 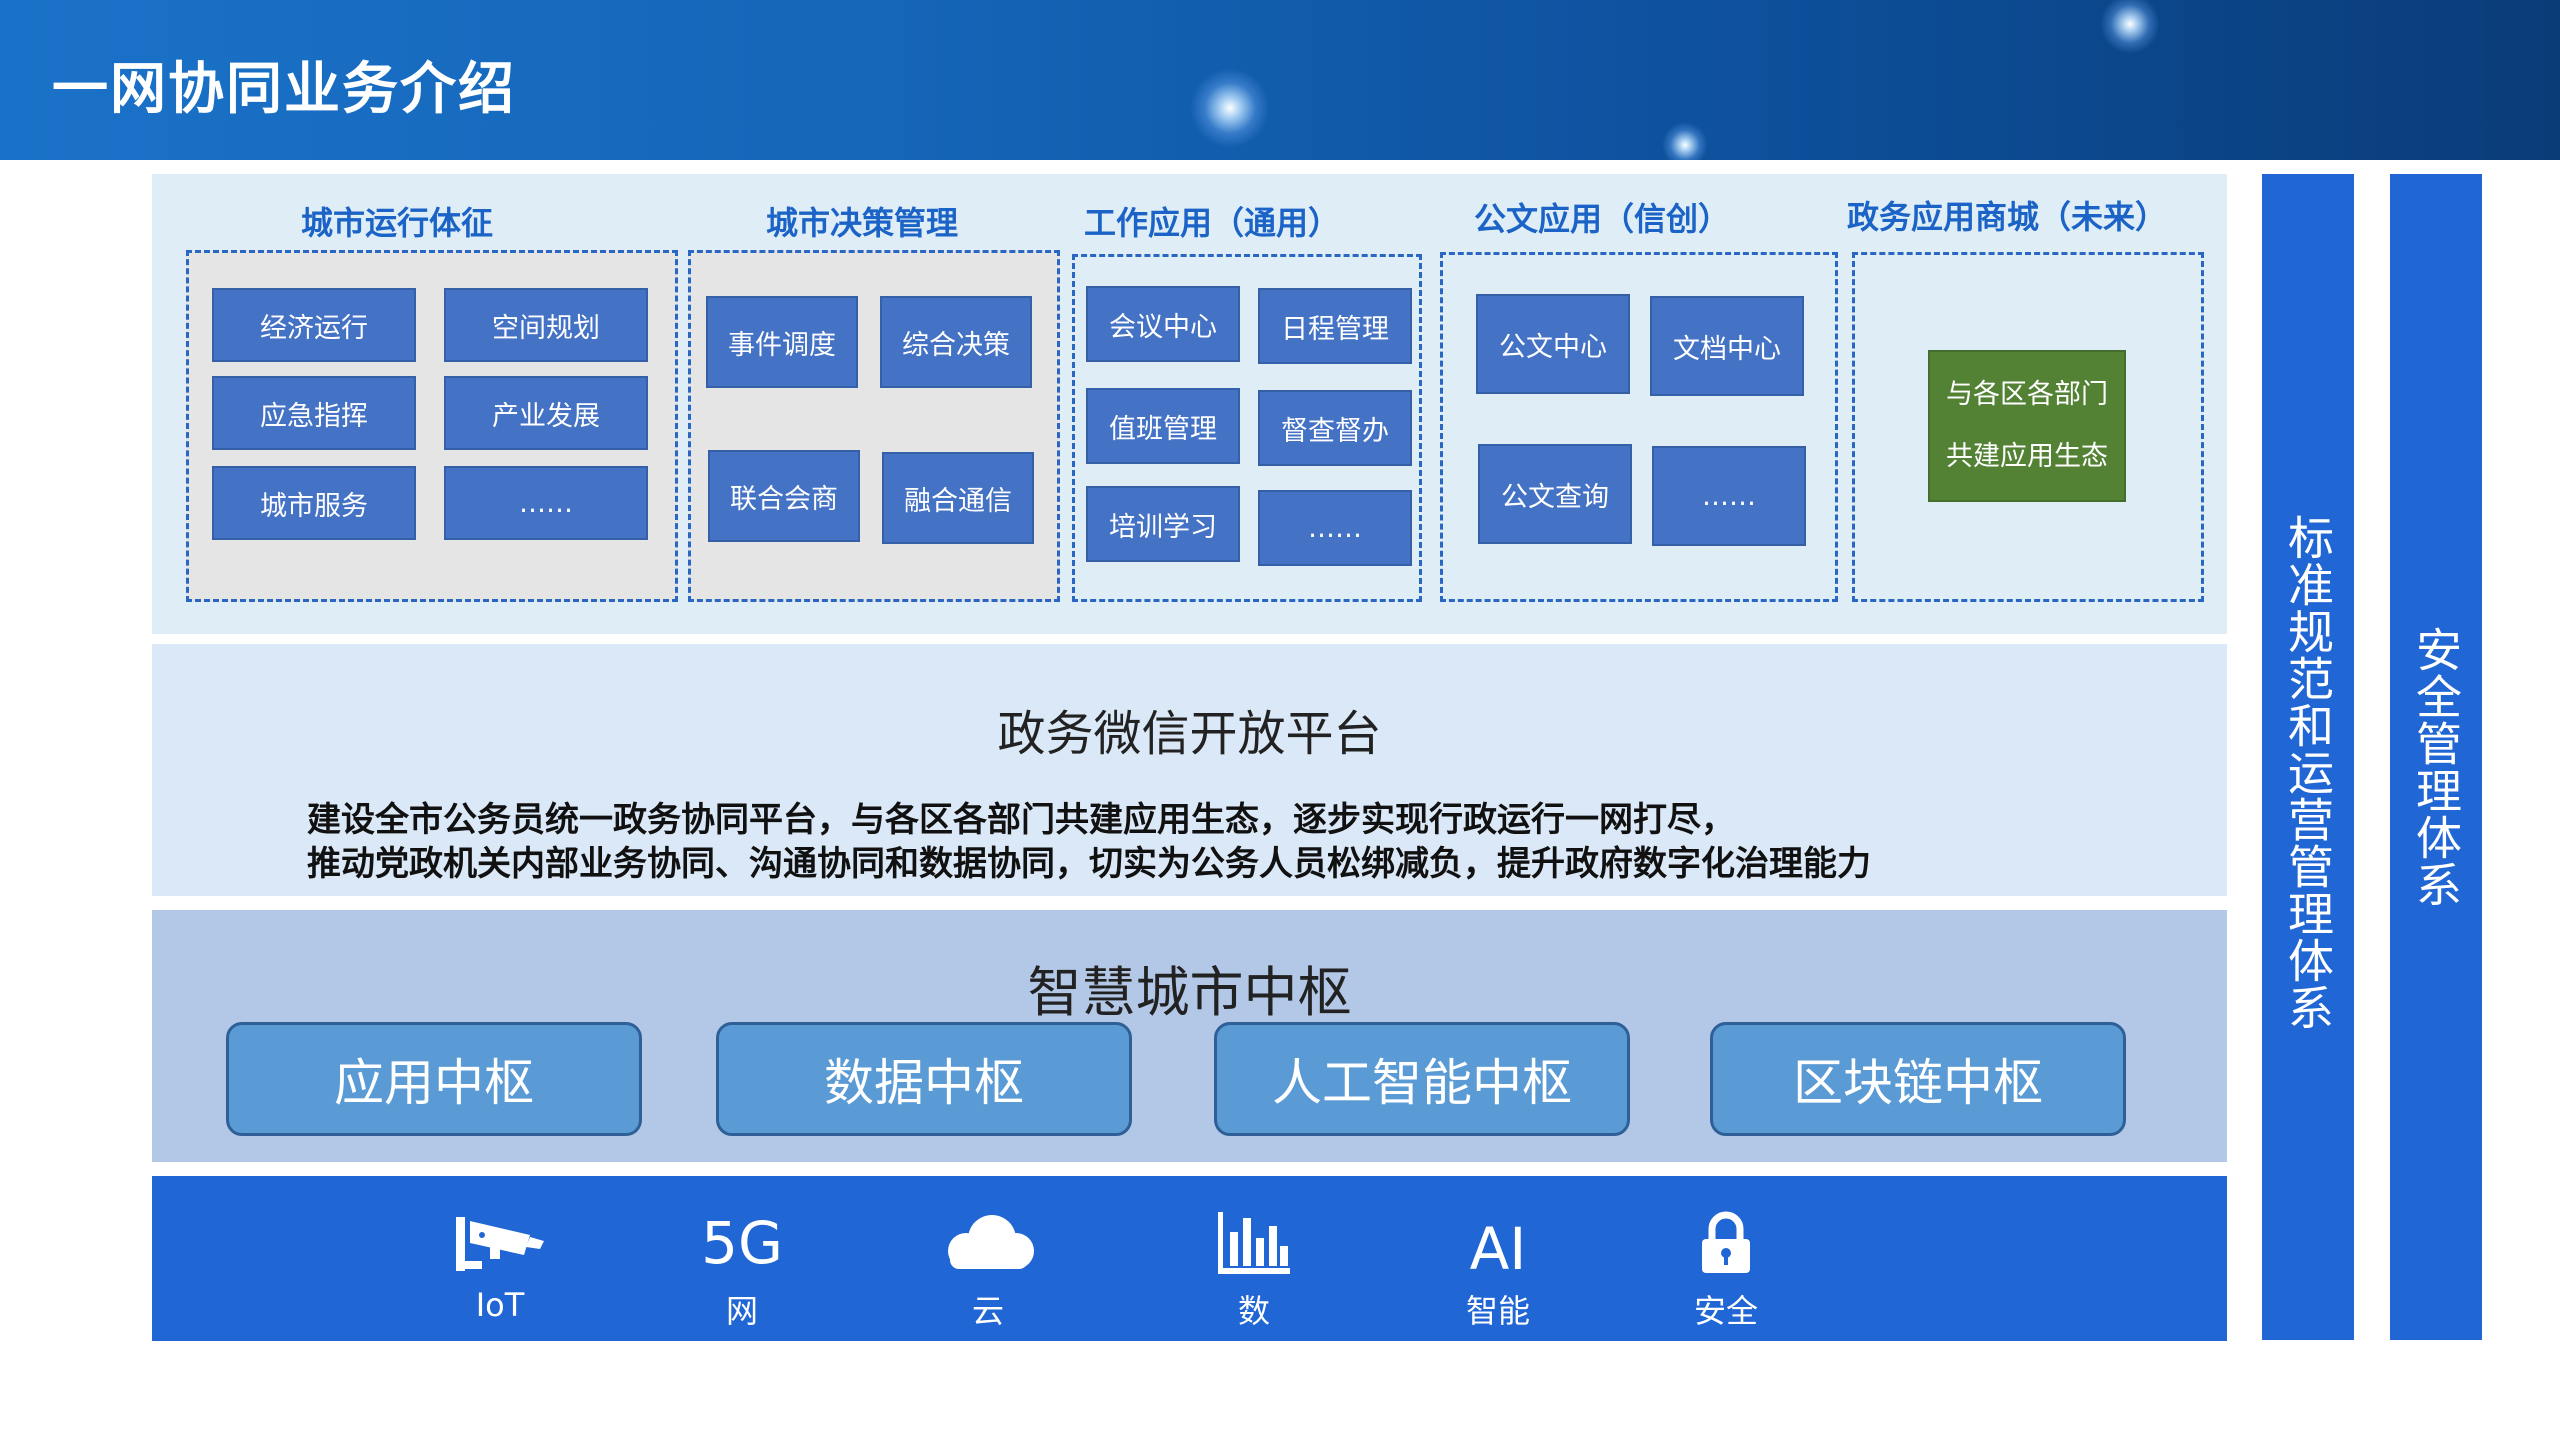 I want to click on header-banner: 一网协同业务介绍, so click(x=1280, y=80).